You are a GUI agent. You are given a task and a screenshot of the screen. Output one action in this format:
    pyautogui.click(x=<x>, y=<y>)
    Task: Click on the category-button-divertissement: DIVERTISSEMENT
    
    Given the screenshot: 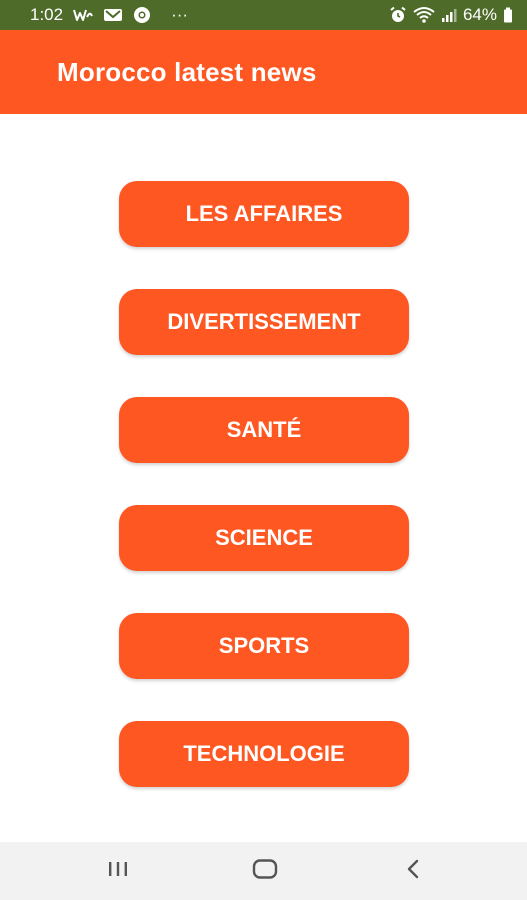 What is the action you would take?
    pyautogui.click(x=264, y=322)
    